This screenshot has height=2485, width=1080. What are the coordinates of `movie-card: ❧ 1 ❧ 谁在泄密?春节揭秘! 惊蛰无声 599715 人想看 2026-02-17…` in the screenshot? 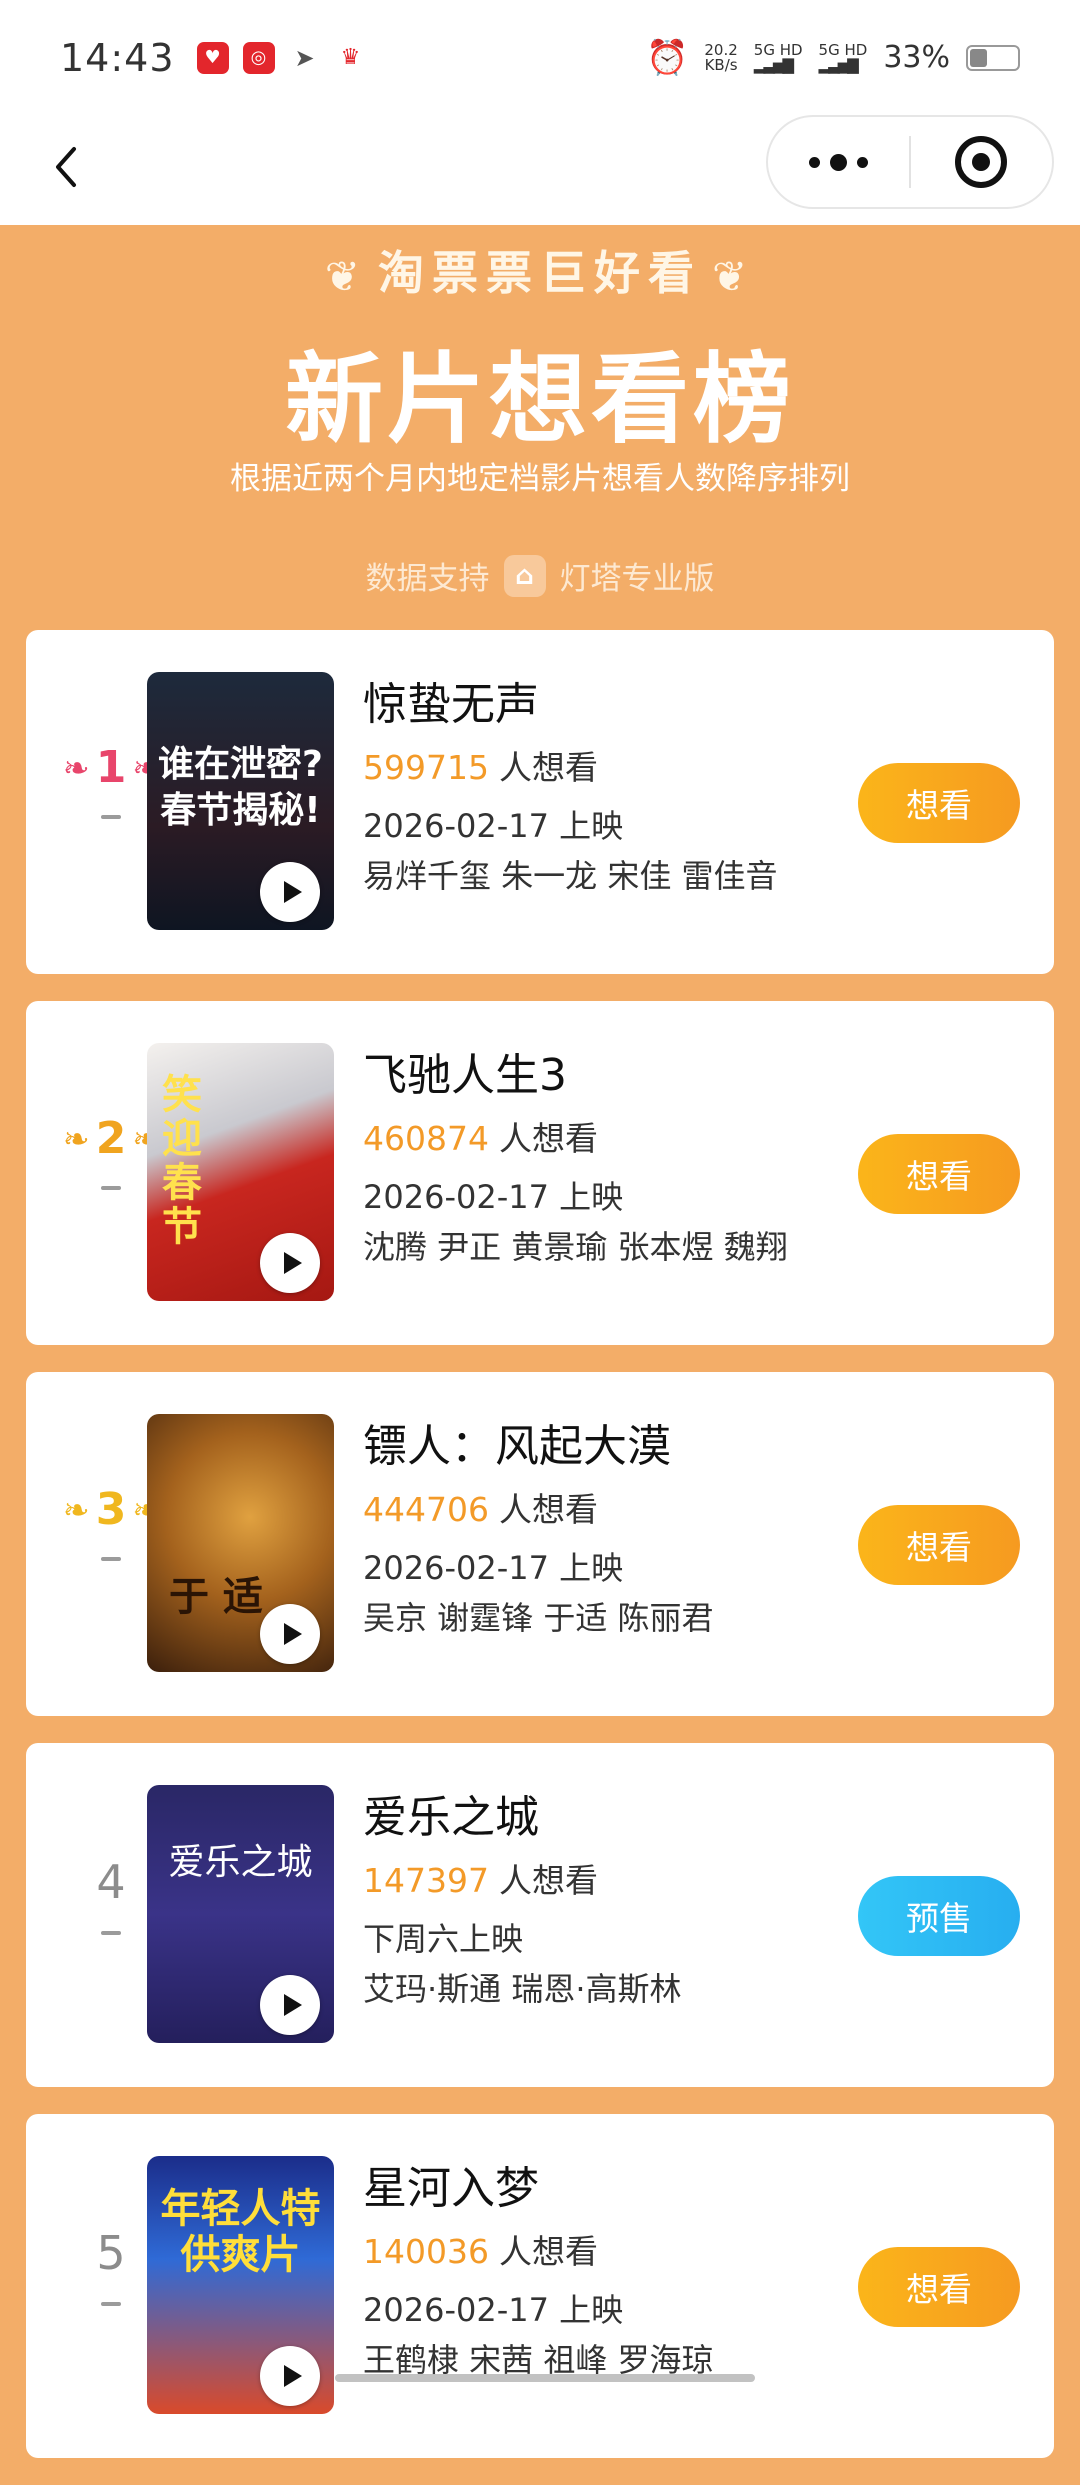 It's located at (540, 802).